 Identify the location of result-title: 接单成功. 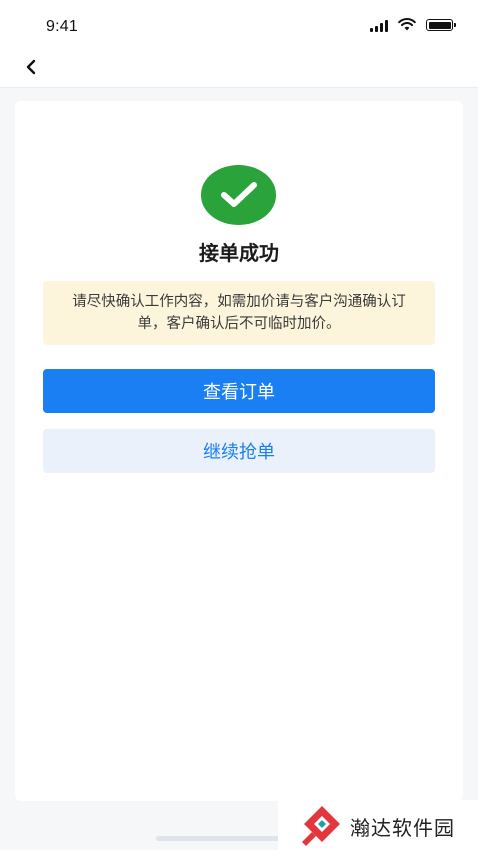
(239, 253).